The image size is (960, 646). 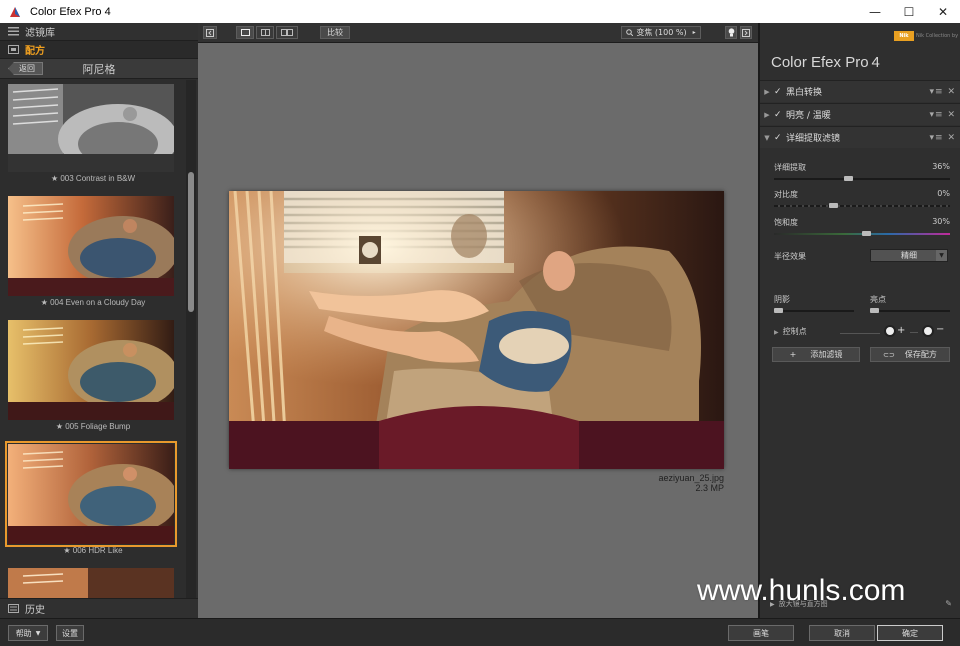 What do you see at coordinates (99, 50) in the screenshot?
I see `recipes-header: 配方` at bounding box center [99, 50].